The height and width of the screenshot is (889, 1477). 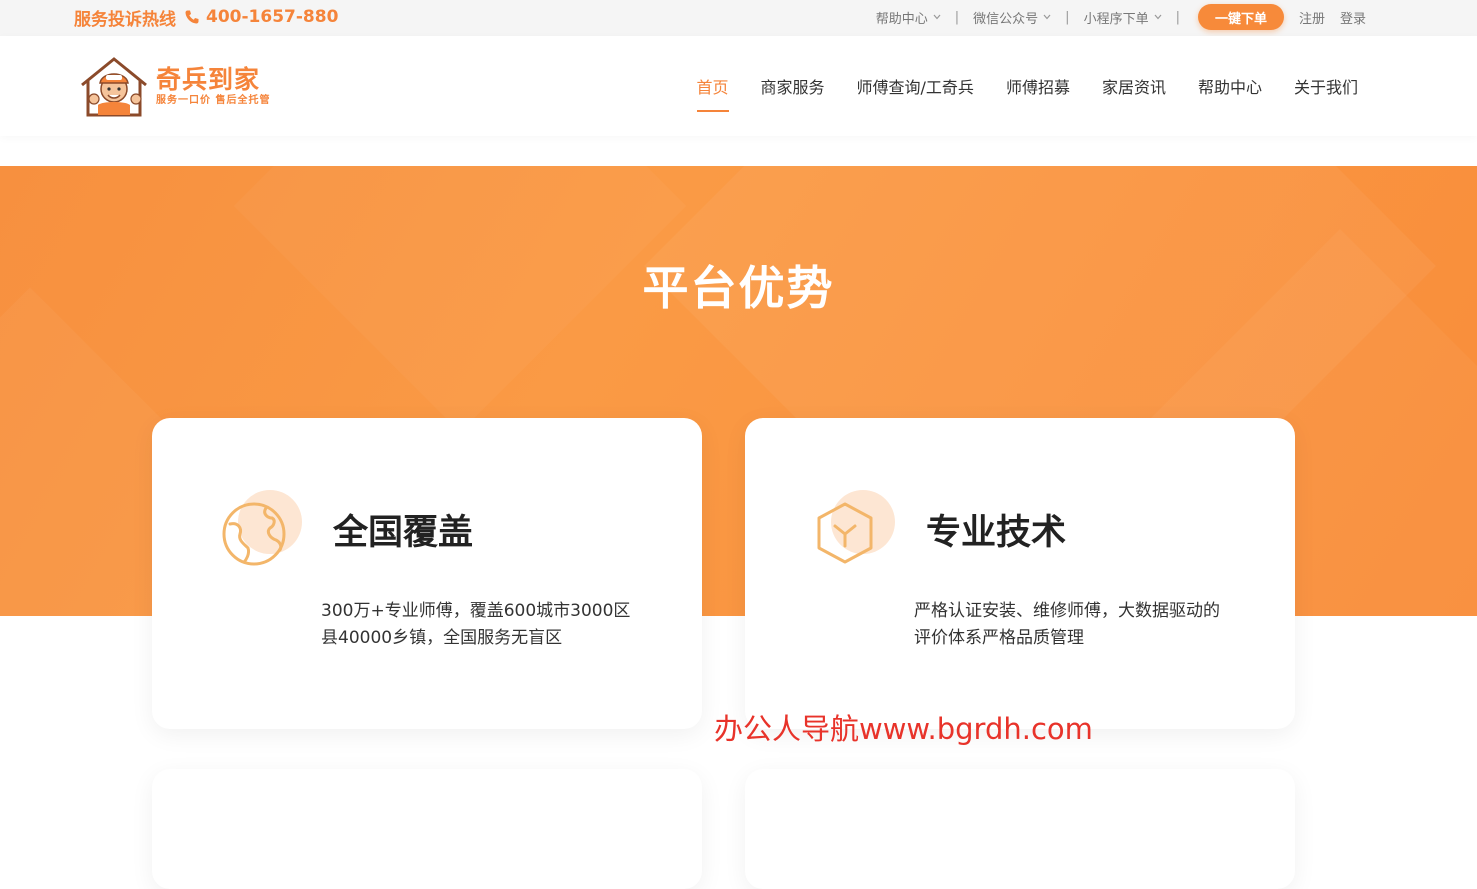 I want to click on card-title: 全国覆盖, so click(x=403, y=533).